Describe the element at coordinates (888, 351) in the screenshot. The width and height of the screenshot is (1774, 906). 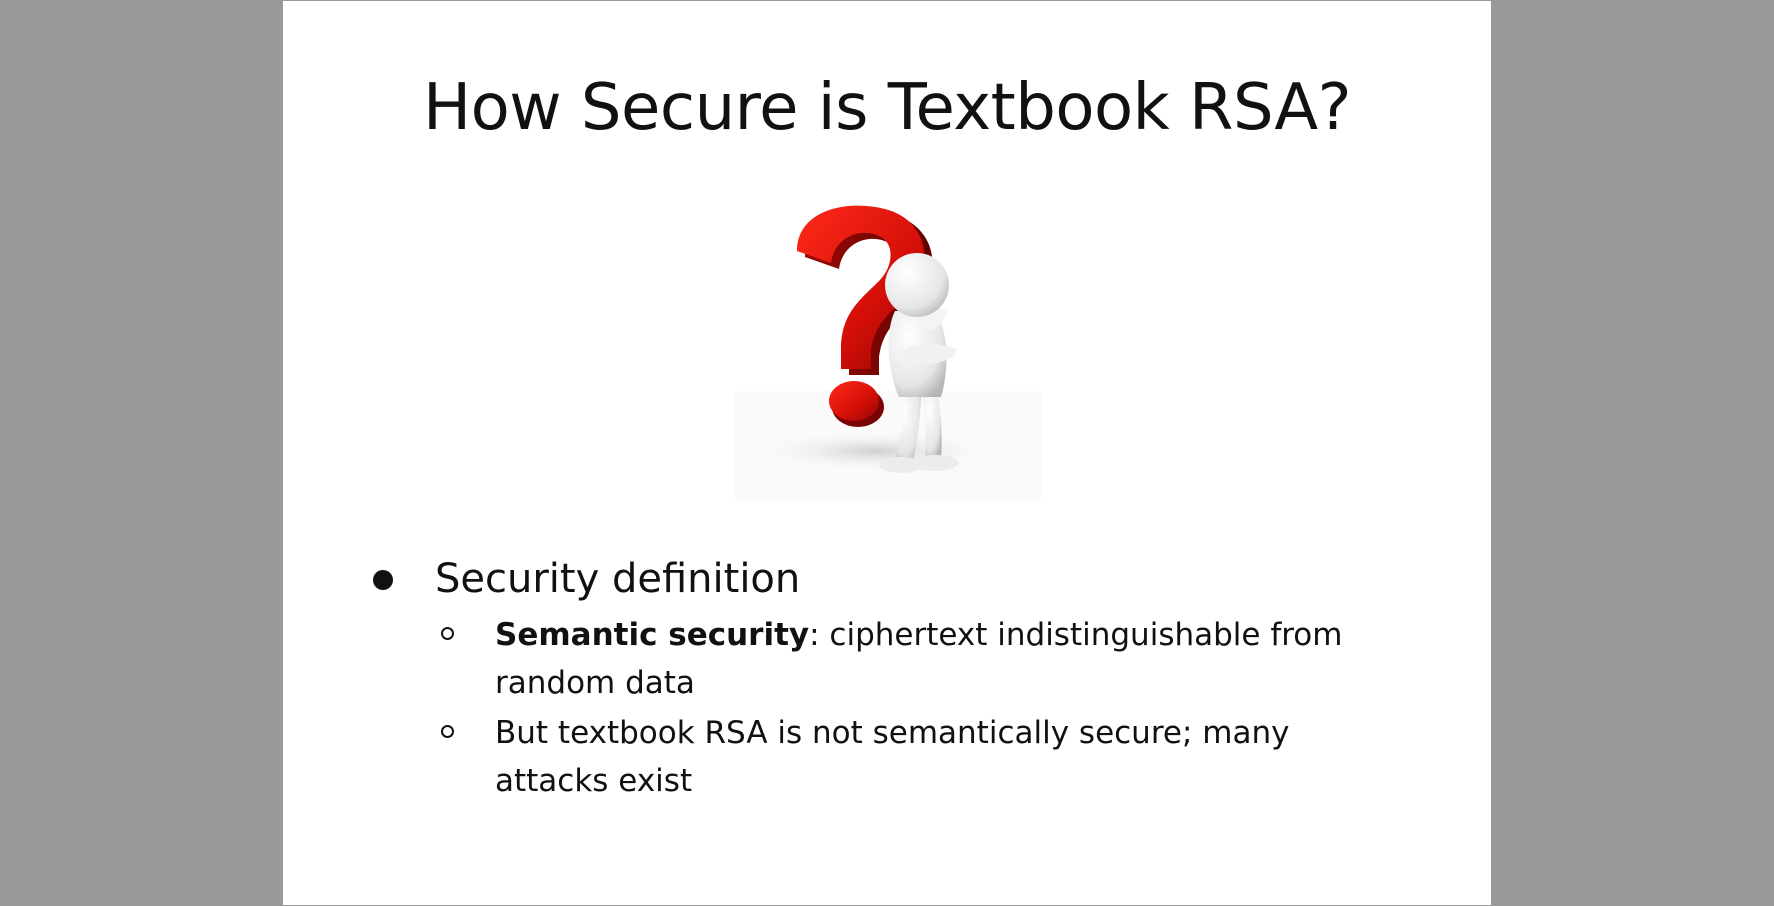
I see `question-mark-thinking-figure-icon` at that location.